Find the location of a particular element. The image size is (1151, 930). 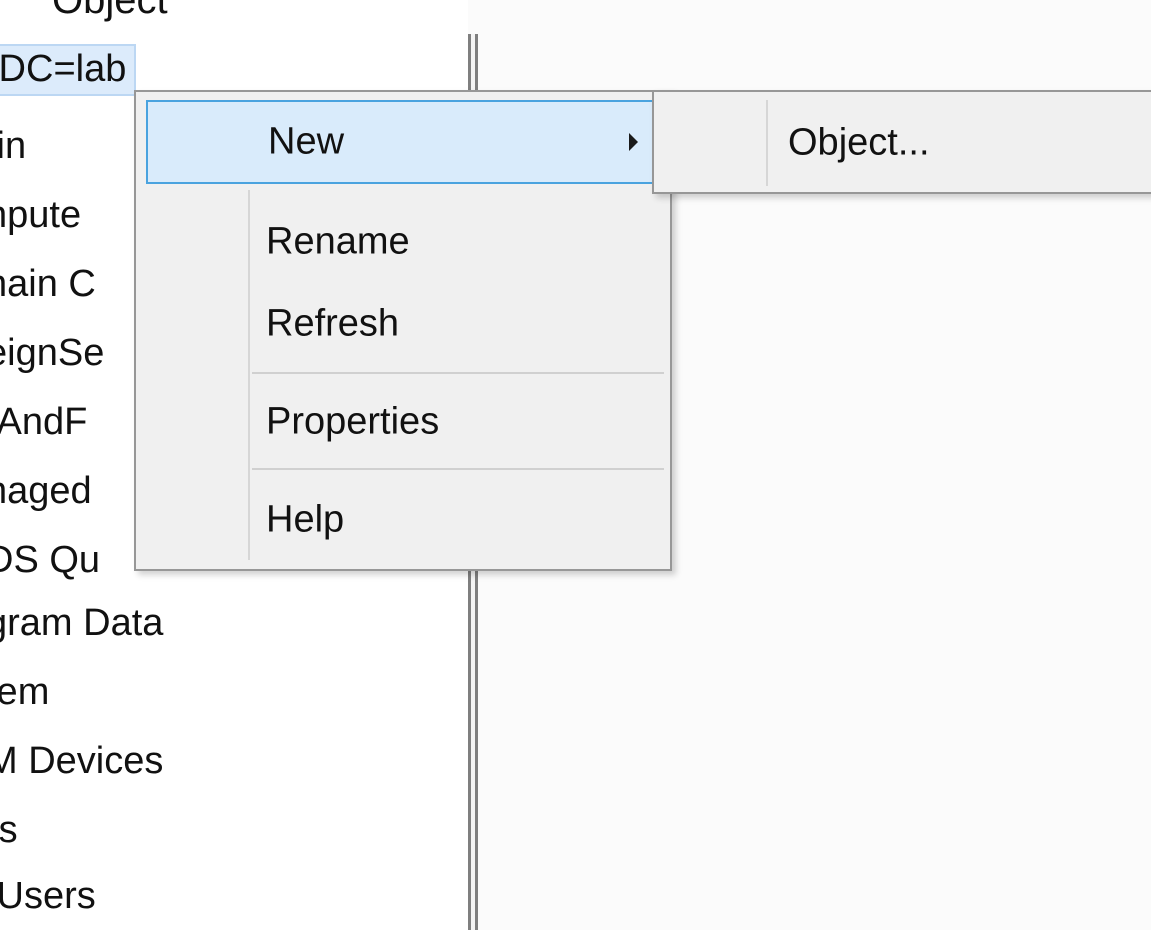

tree-item: naged is located at coordinates (46, 491).